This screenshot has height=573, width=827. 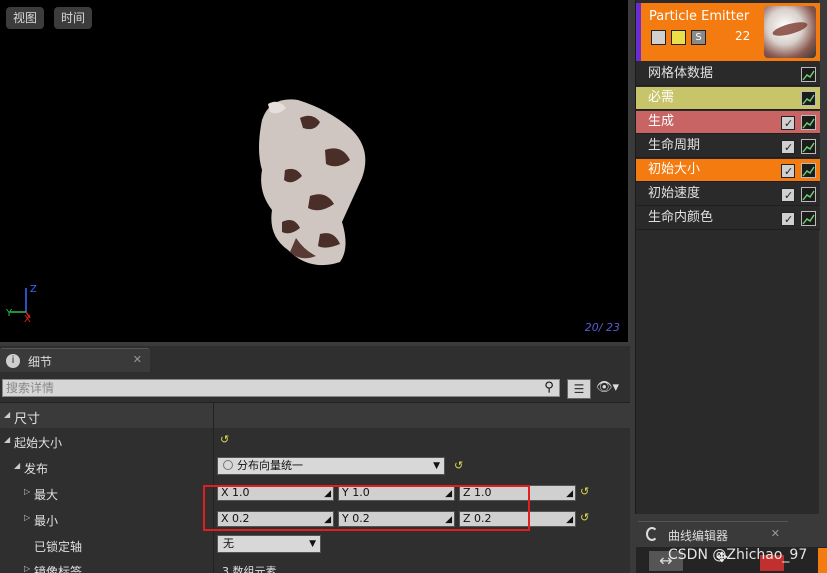 I want to click on toolbar-accent, so click(x=822, y=560).